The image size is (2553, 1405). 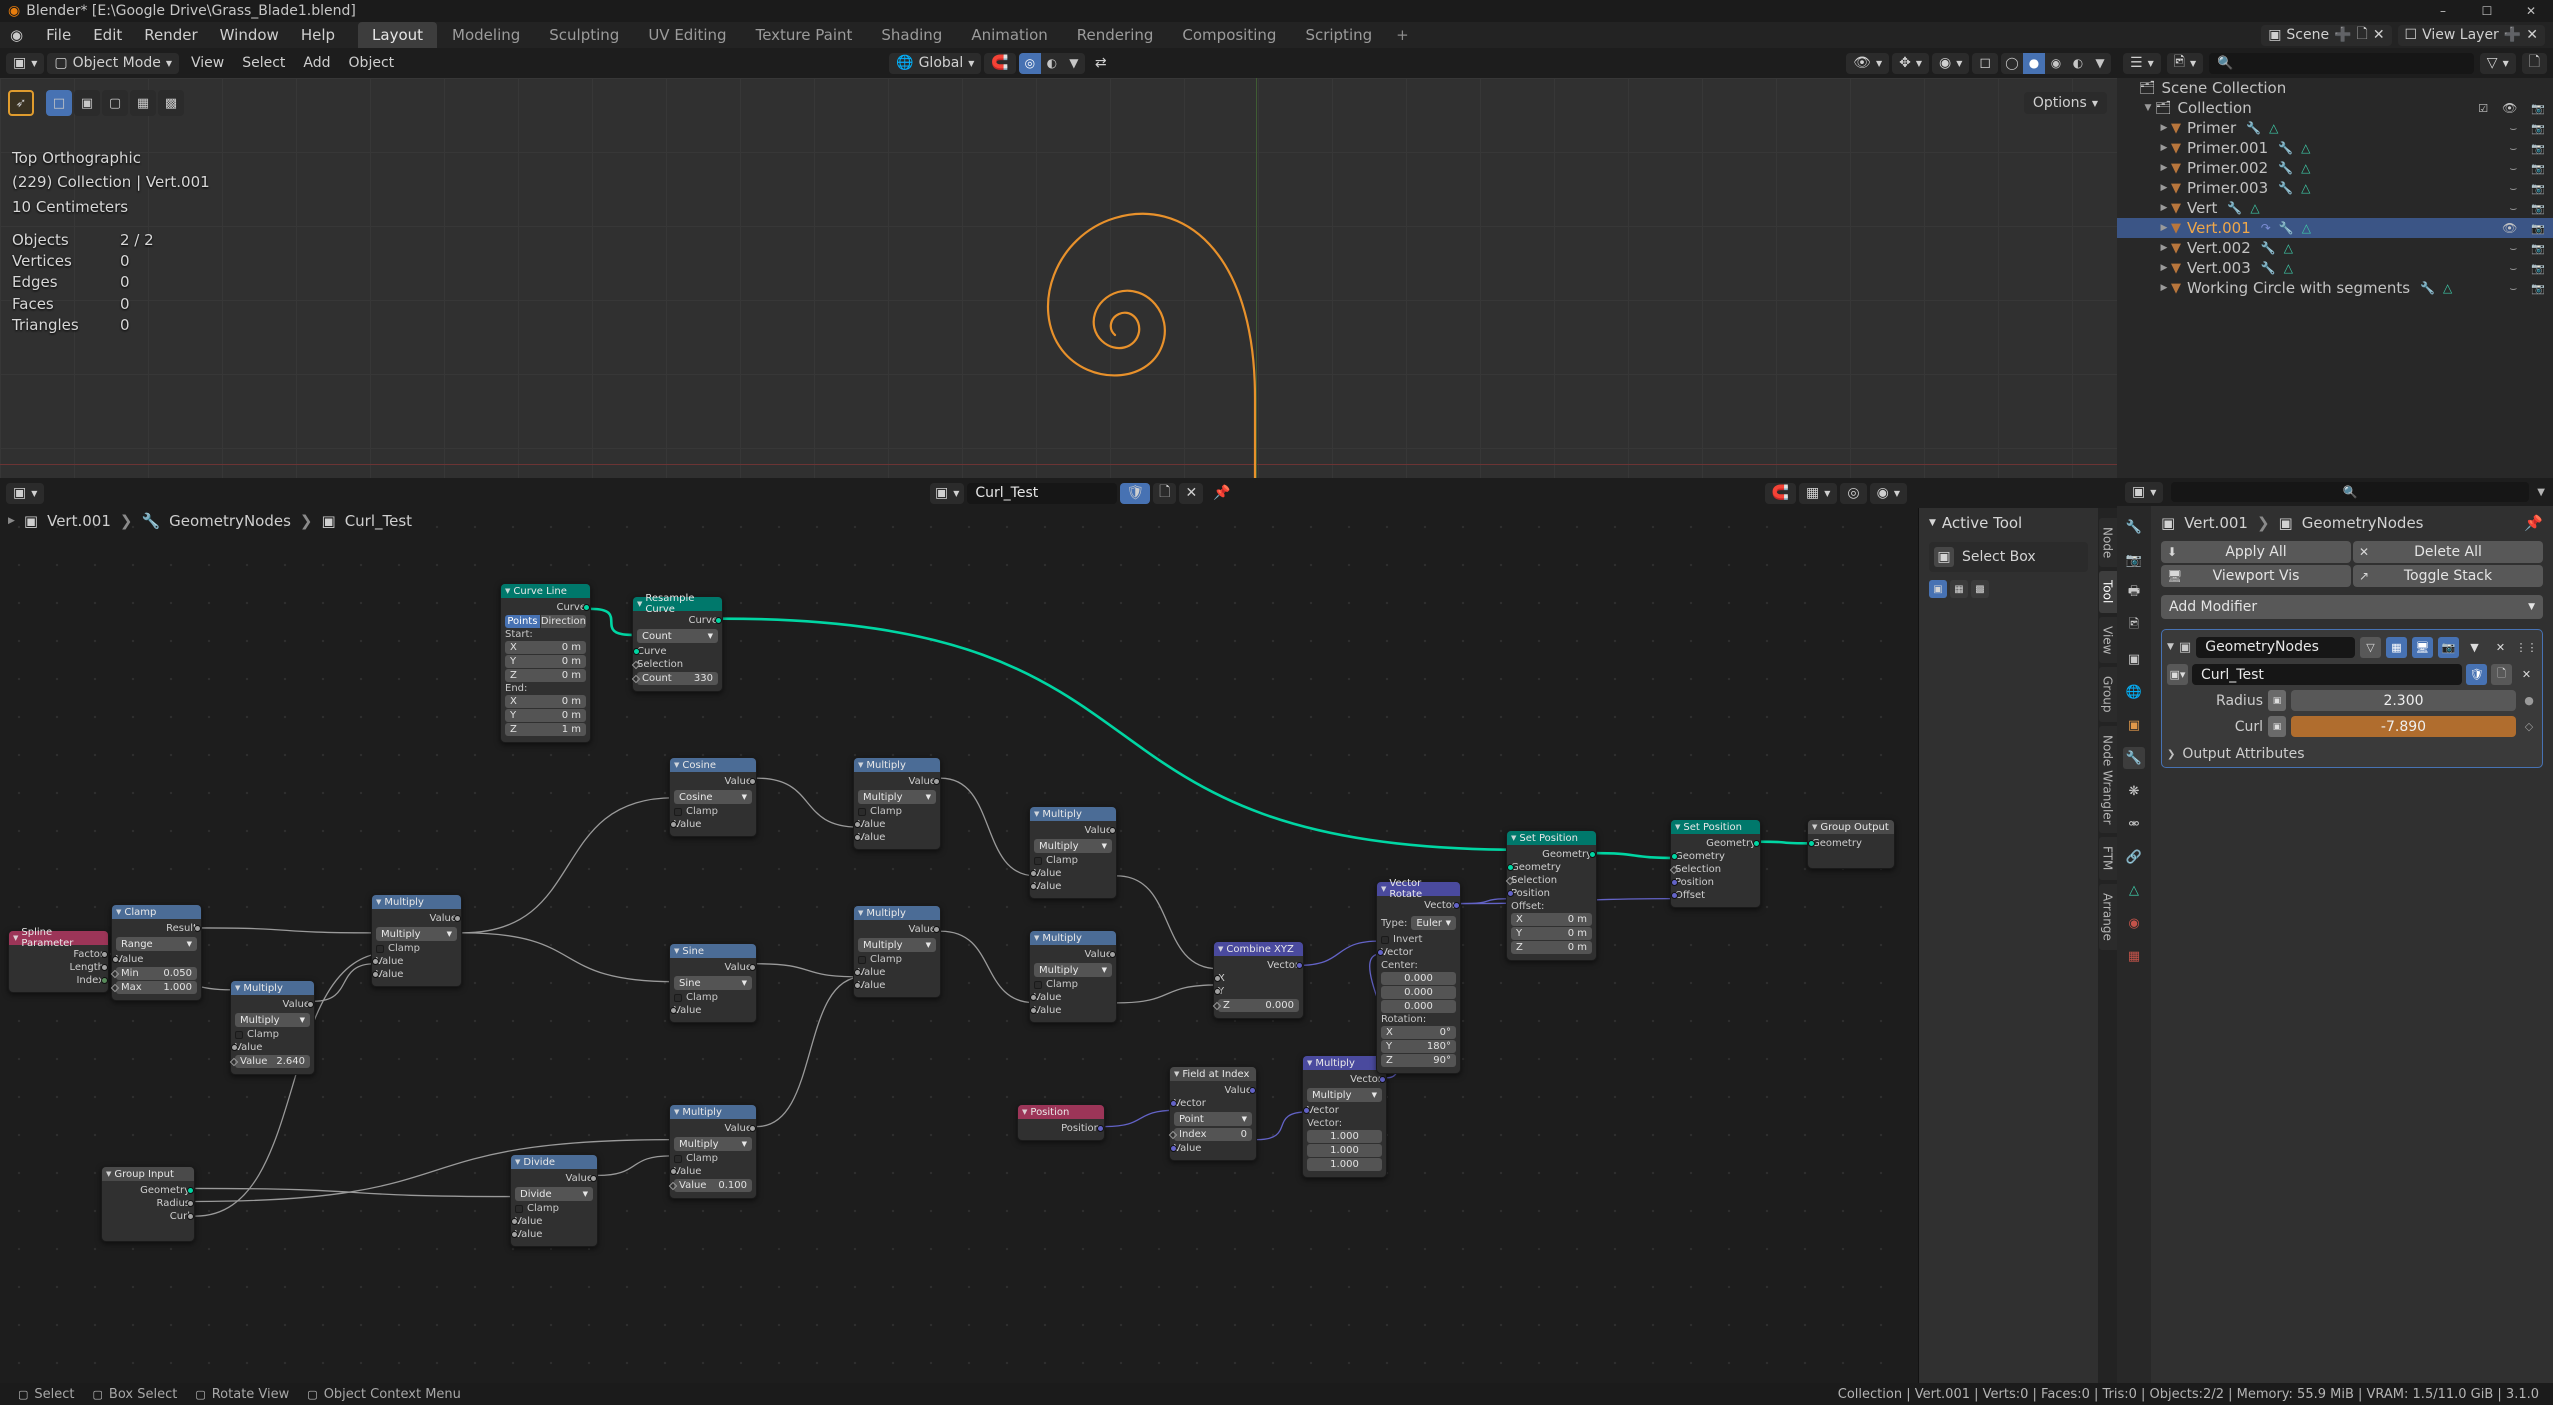 I want to click on node-group-name-field: Curl_Test, so click(x=1042, y=493).